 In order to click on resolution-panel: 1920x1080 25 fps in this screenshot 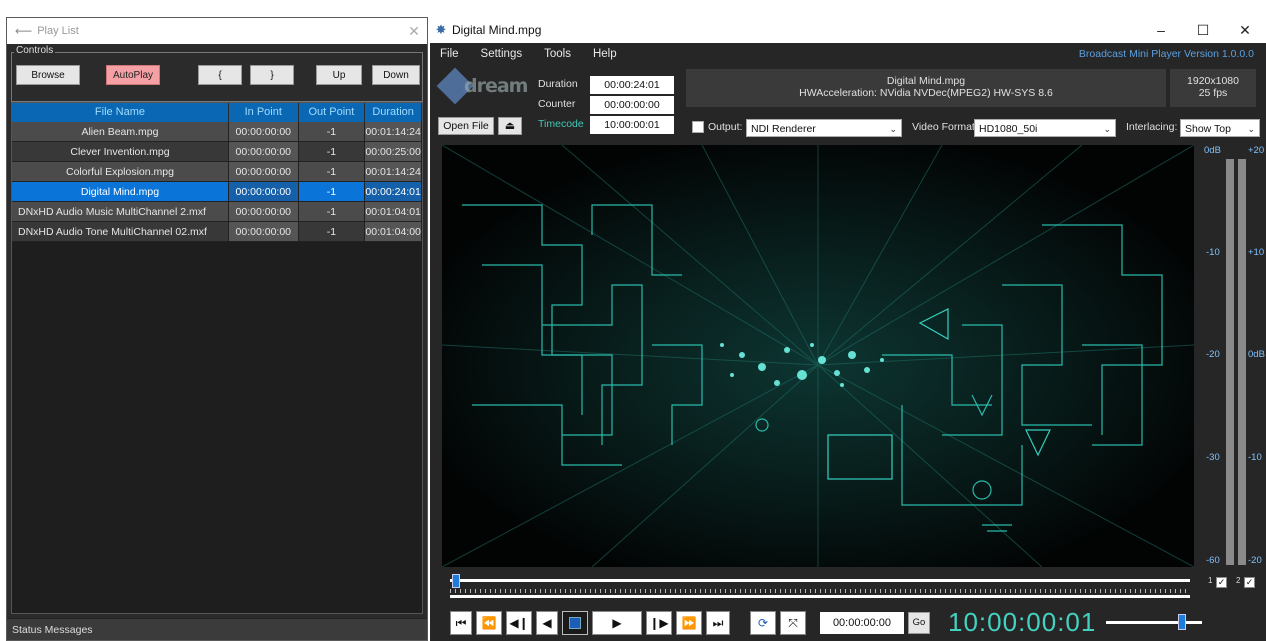, I will do `click(1213, 88)`.